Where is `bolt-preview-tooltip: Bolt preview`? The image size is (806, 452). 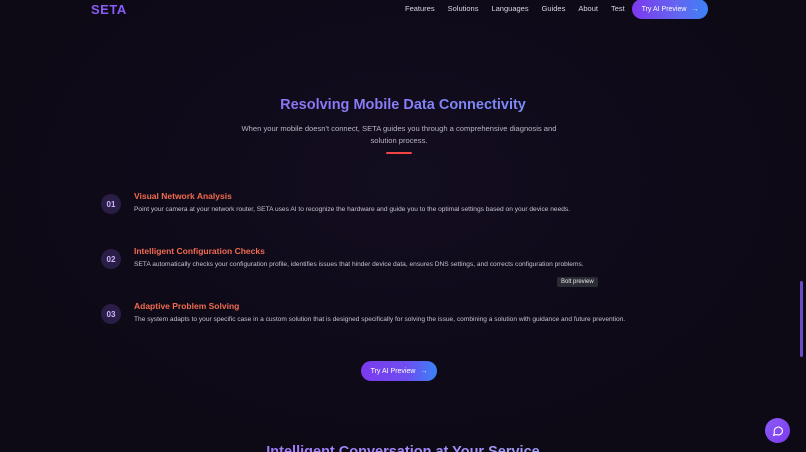 bolt-preview-tooltip: Bolt preview is located at coordinates (577, 282).